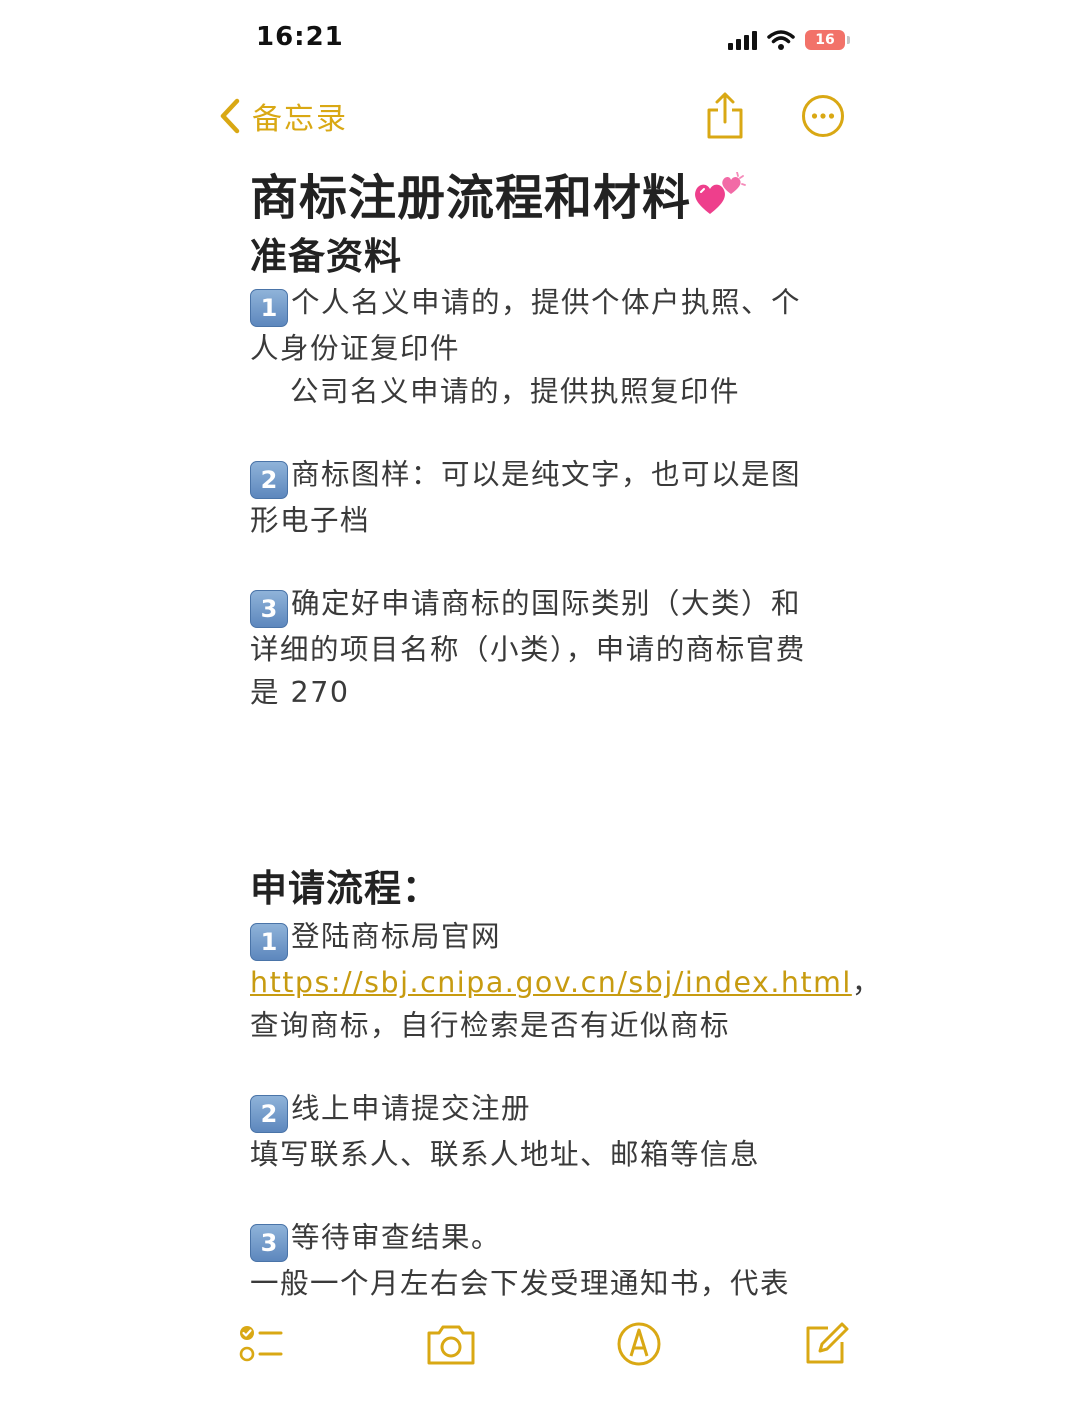 The height and width of the screenshot is (1410, 1080). I want to click on signal-icon, so click(742, 40).